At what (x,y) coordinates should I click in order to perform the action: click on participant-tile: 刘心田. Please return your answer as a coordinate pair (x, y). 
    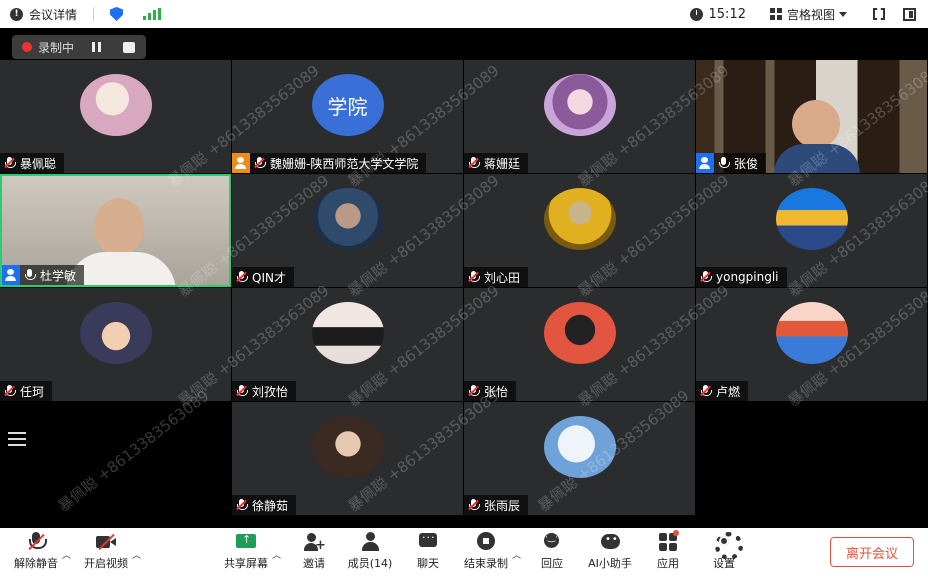
    Looking at the image, I should click on (579, 230).